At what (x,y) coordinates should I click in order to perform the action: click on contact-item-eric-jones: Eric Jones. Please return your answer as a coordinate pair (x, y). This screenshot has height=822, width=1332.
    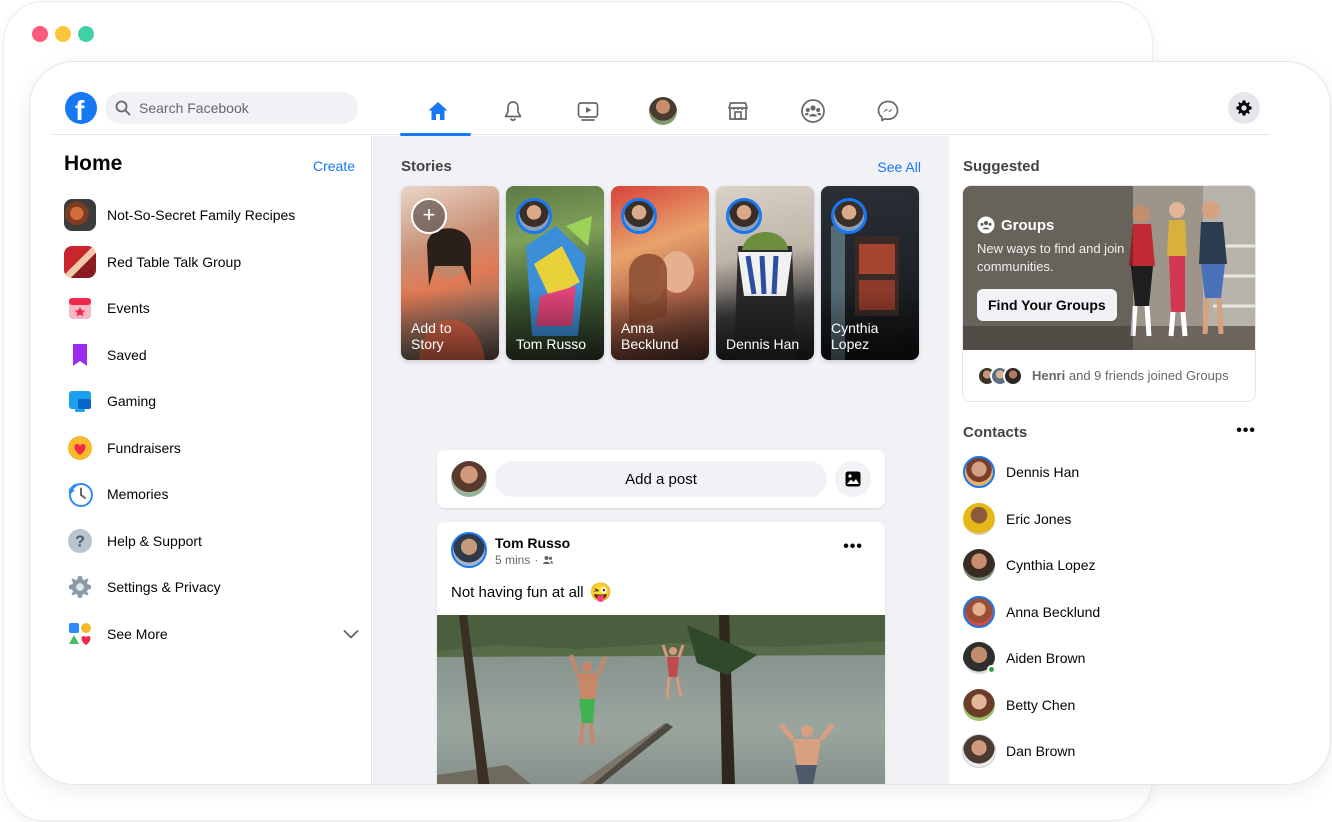
    Looking at the image, I should click on (1108, 519).